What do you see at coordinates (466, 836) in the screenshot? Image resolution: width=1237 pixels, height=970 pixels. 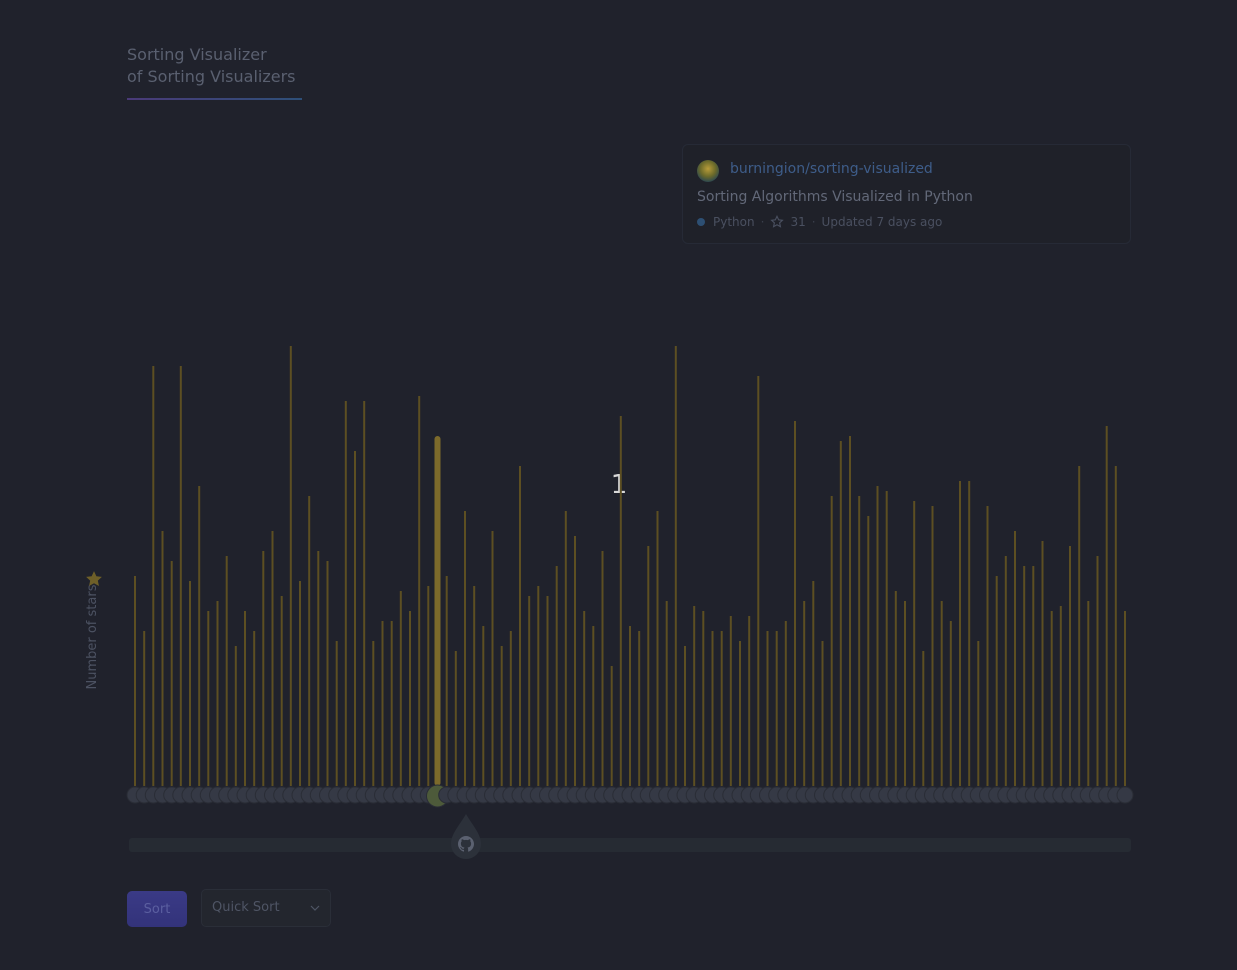 I see `scrubber-handle` at bounding box center [466, 836].